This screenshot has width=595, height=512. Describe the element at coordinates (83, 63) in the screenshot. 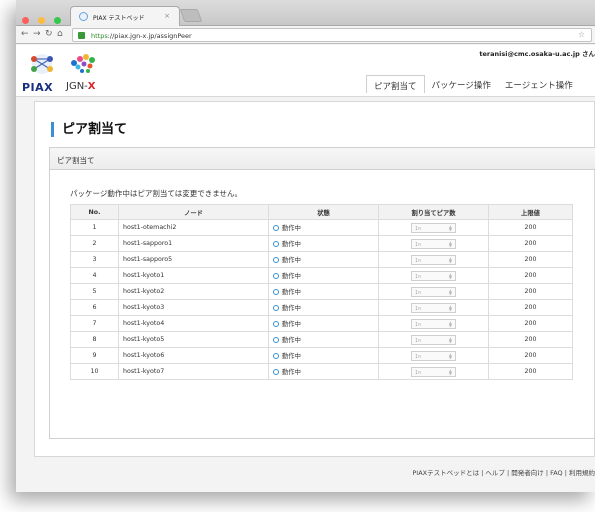

I see `jgn-dots-icon` at that location.